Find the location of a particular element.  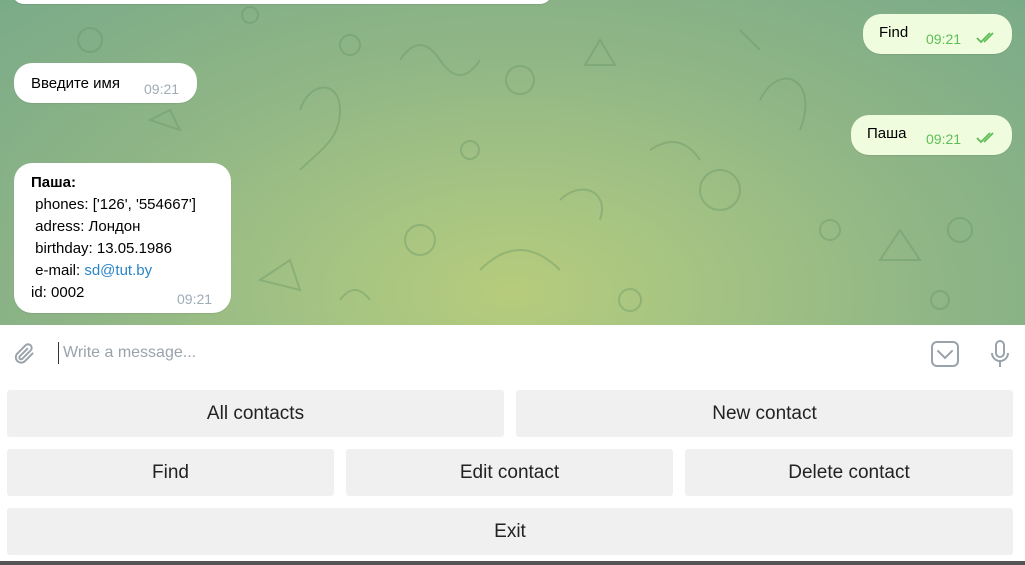

contact-name: Паша: is located at coordinates (53, 182).